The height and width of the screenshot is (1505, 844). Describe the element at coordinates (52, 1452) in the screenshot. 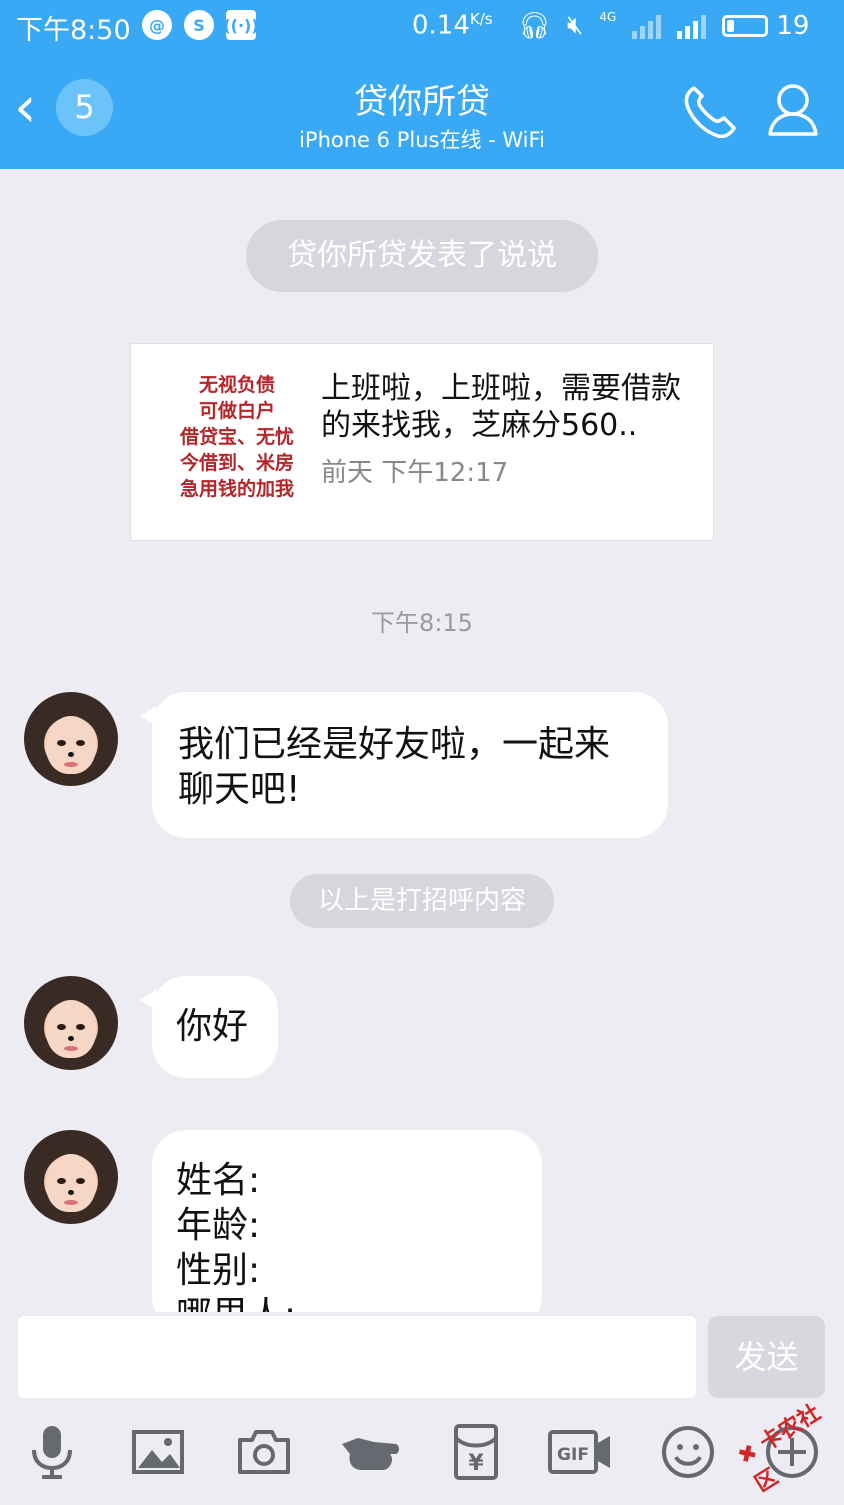

I see `mic-icon` at that location.